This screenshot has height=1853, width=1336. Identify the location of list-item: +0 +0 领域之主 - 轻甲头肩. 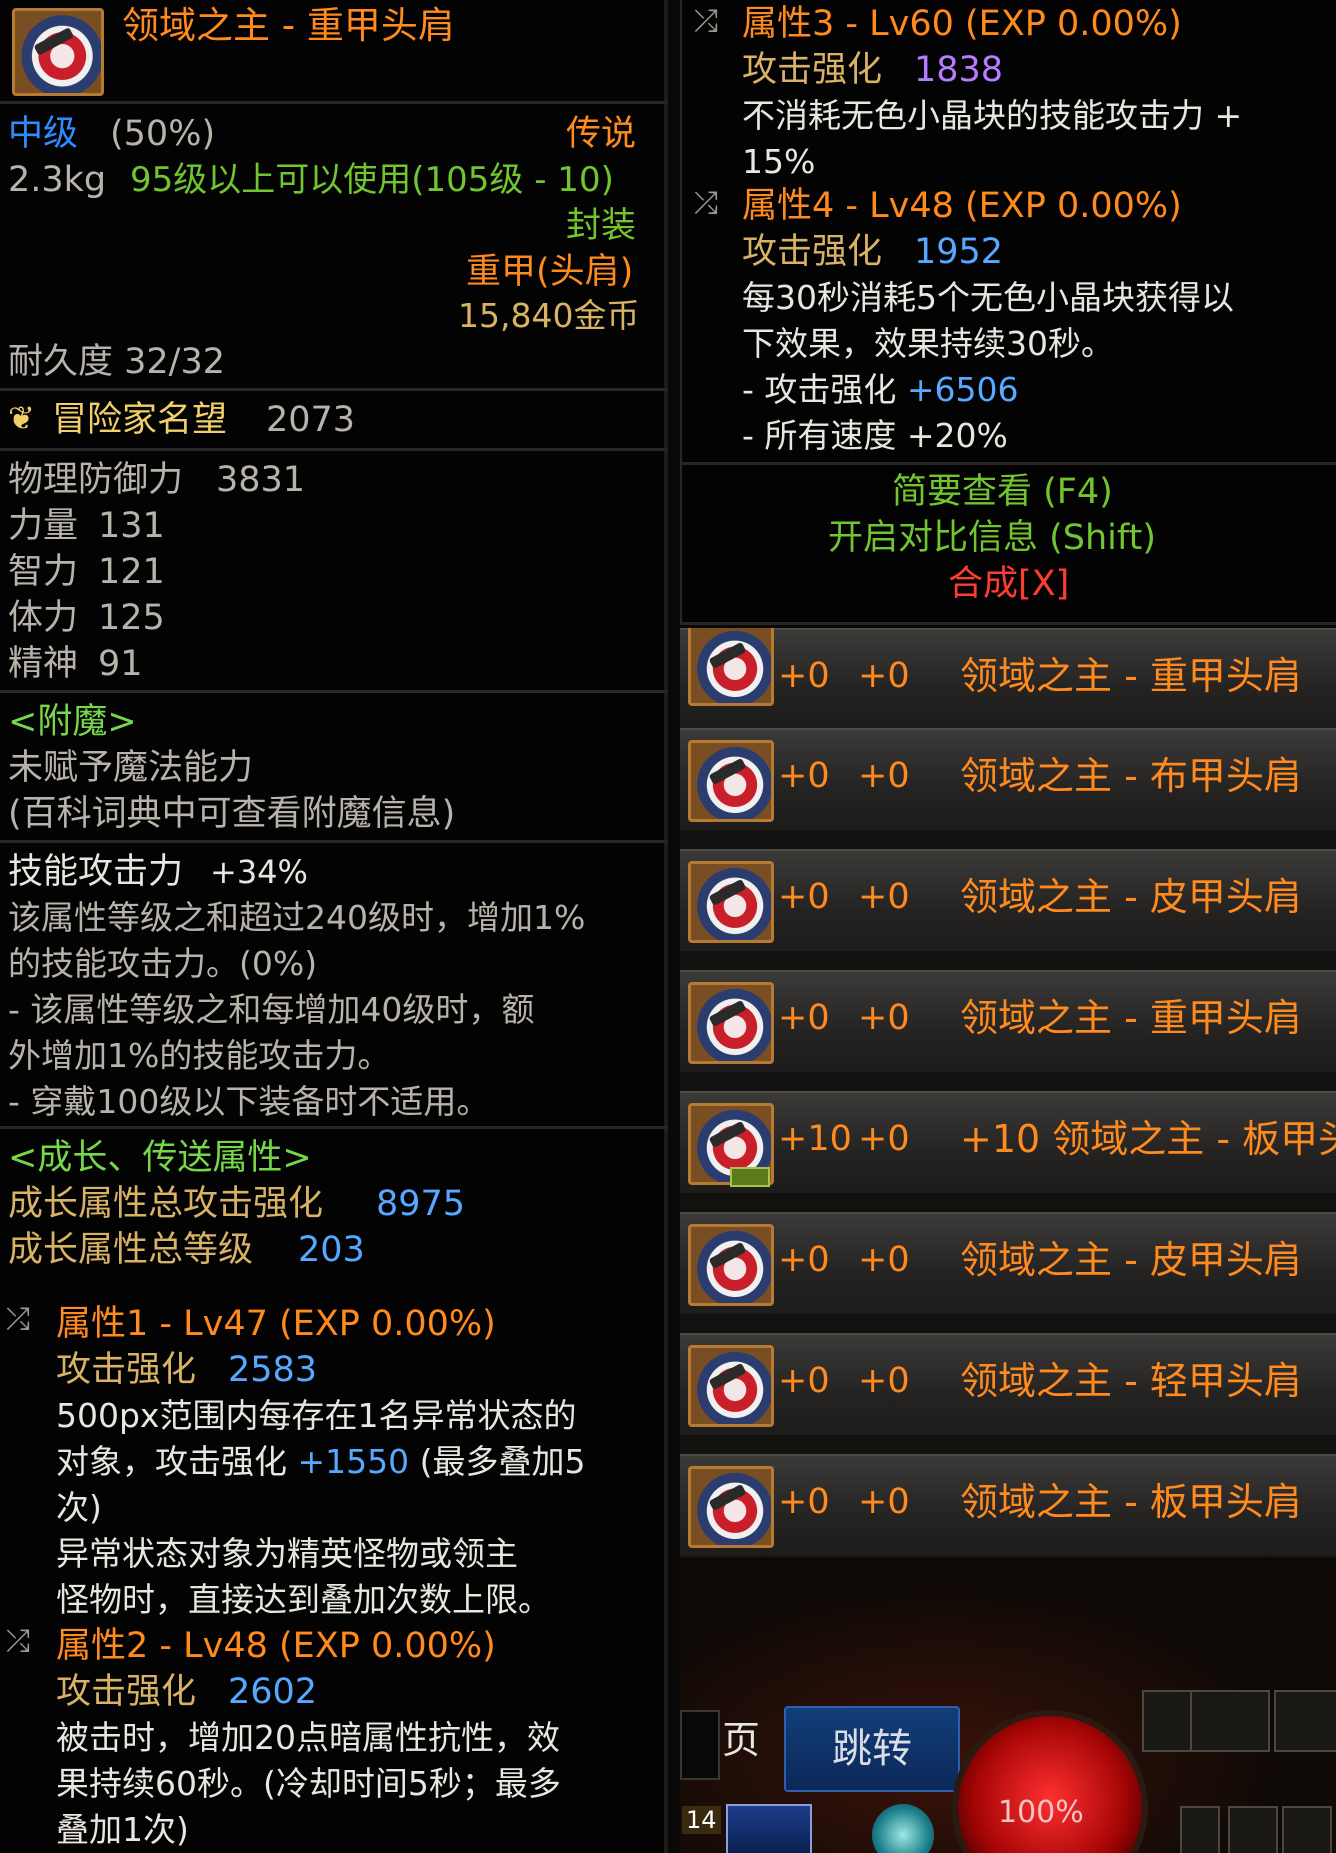
(1008, 1384).